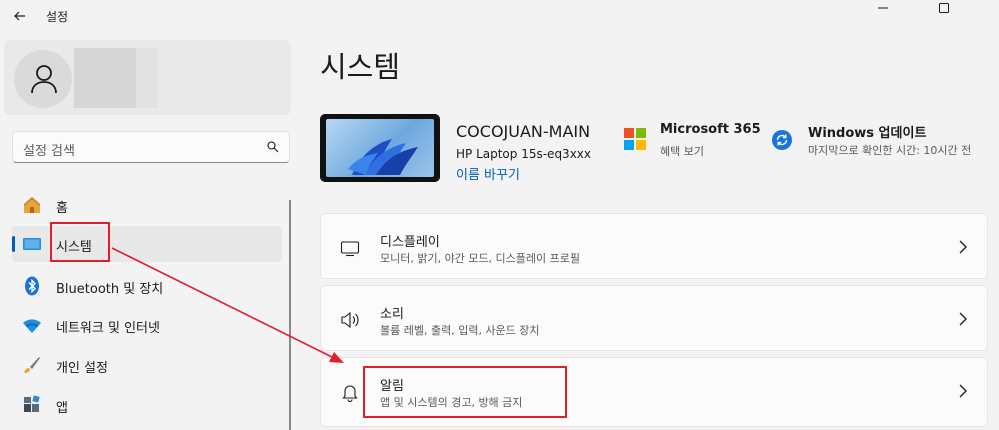 This screenshot has width=999, height=430. Describe the element at coordinates (227, 305) in the screenshot. I see `annotation-arrow-icon` at that location.